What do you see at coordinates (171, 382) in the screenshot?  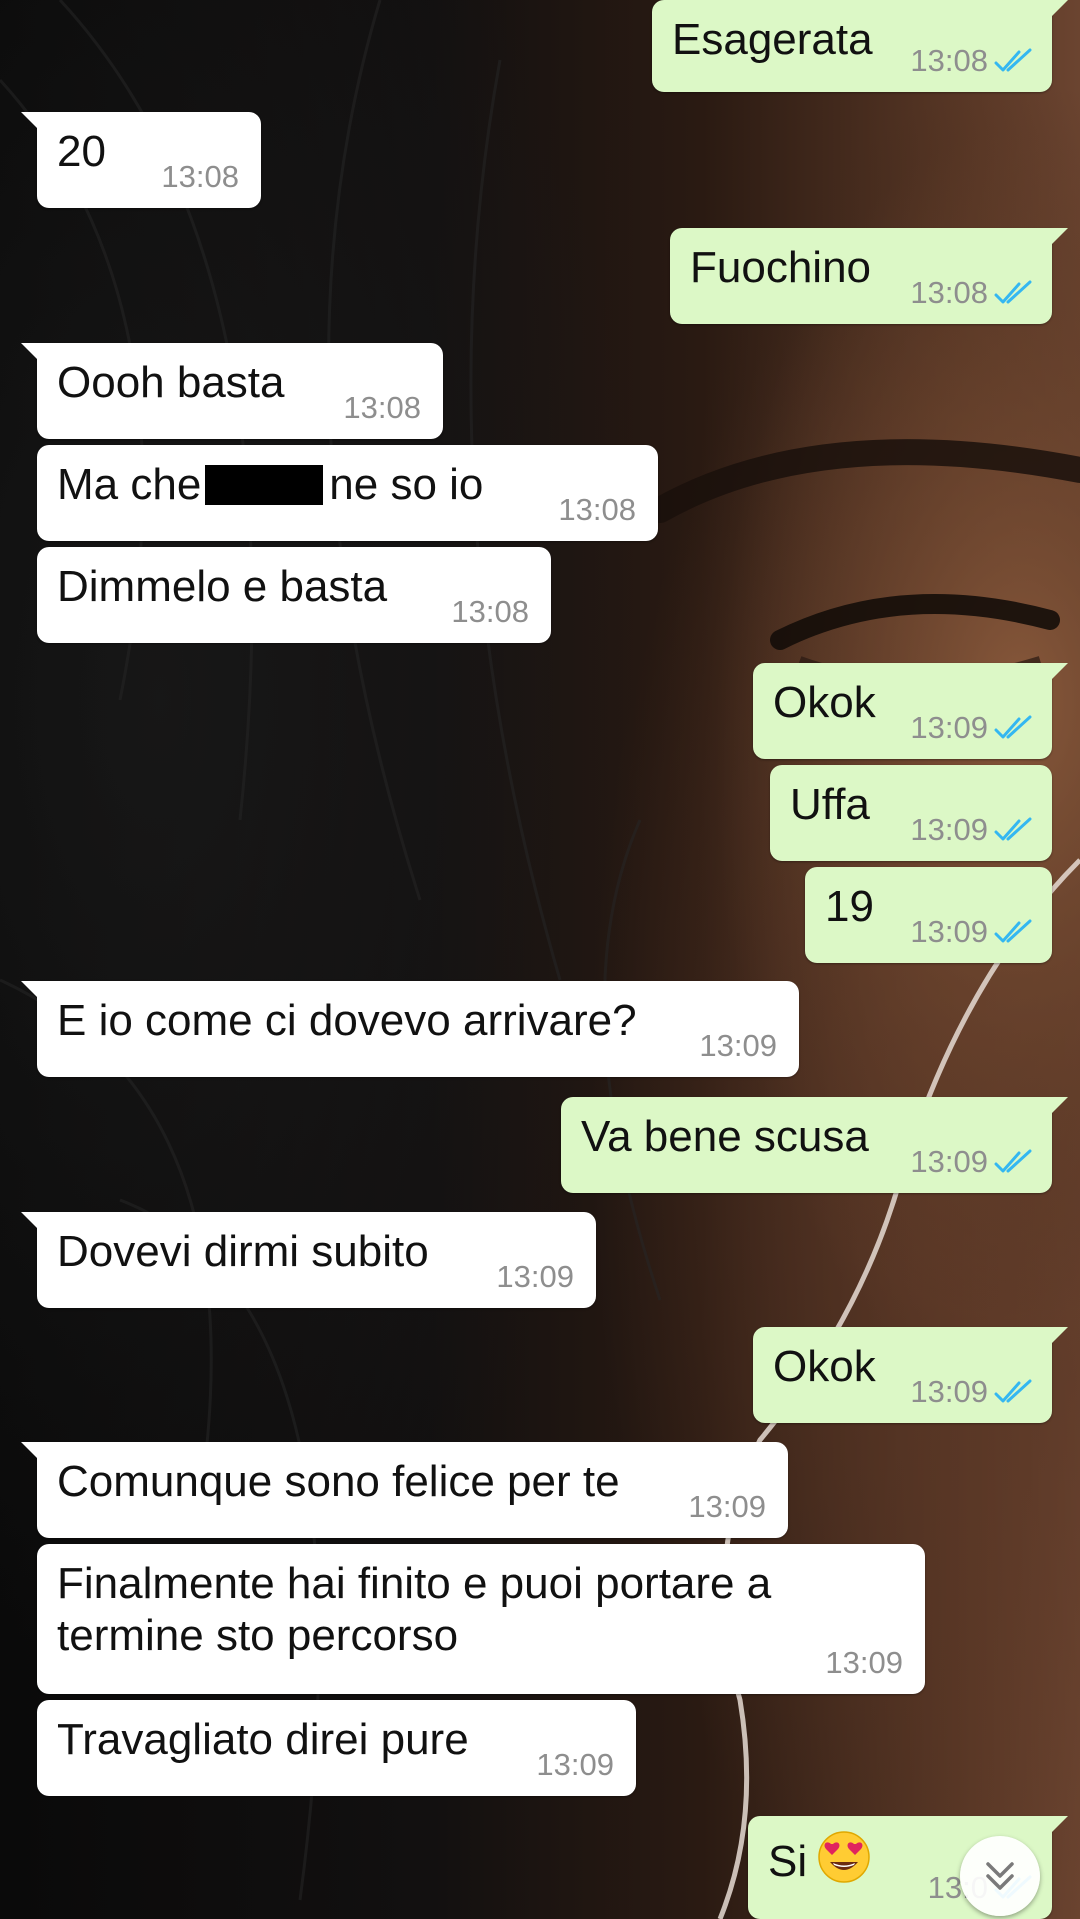 I see `message-text-content: Oooh basta` at bounding box center [171, 382].